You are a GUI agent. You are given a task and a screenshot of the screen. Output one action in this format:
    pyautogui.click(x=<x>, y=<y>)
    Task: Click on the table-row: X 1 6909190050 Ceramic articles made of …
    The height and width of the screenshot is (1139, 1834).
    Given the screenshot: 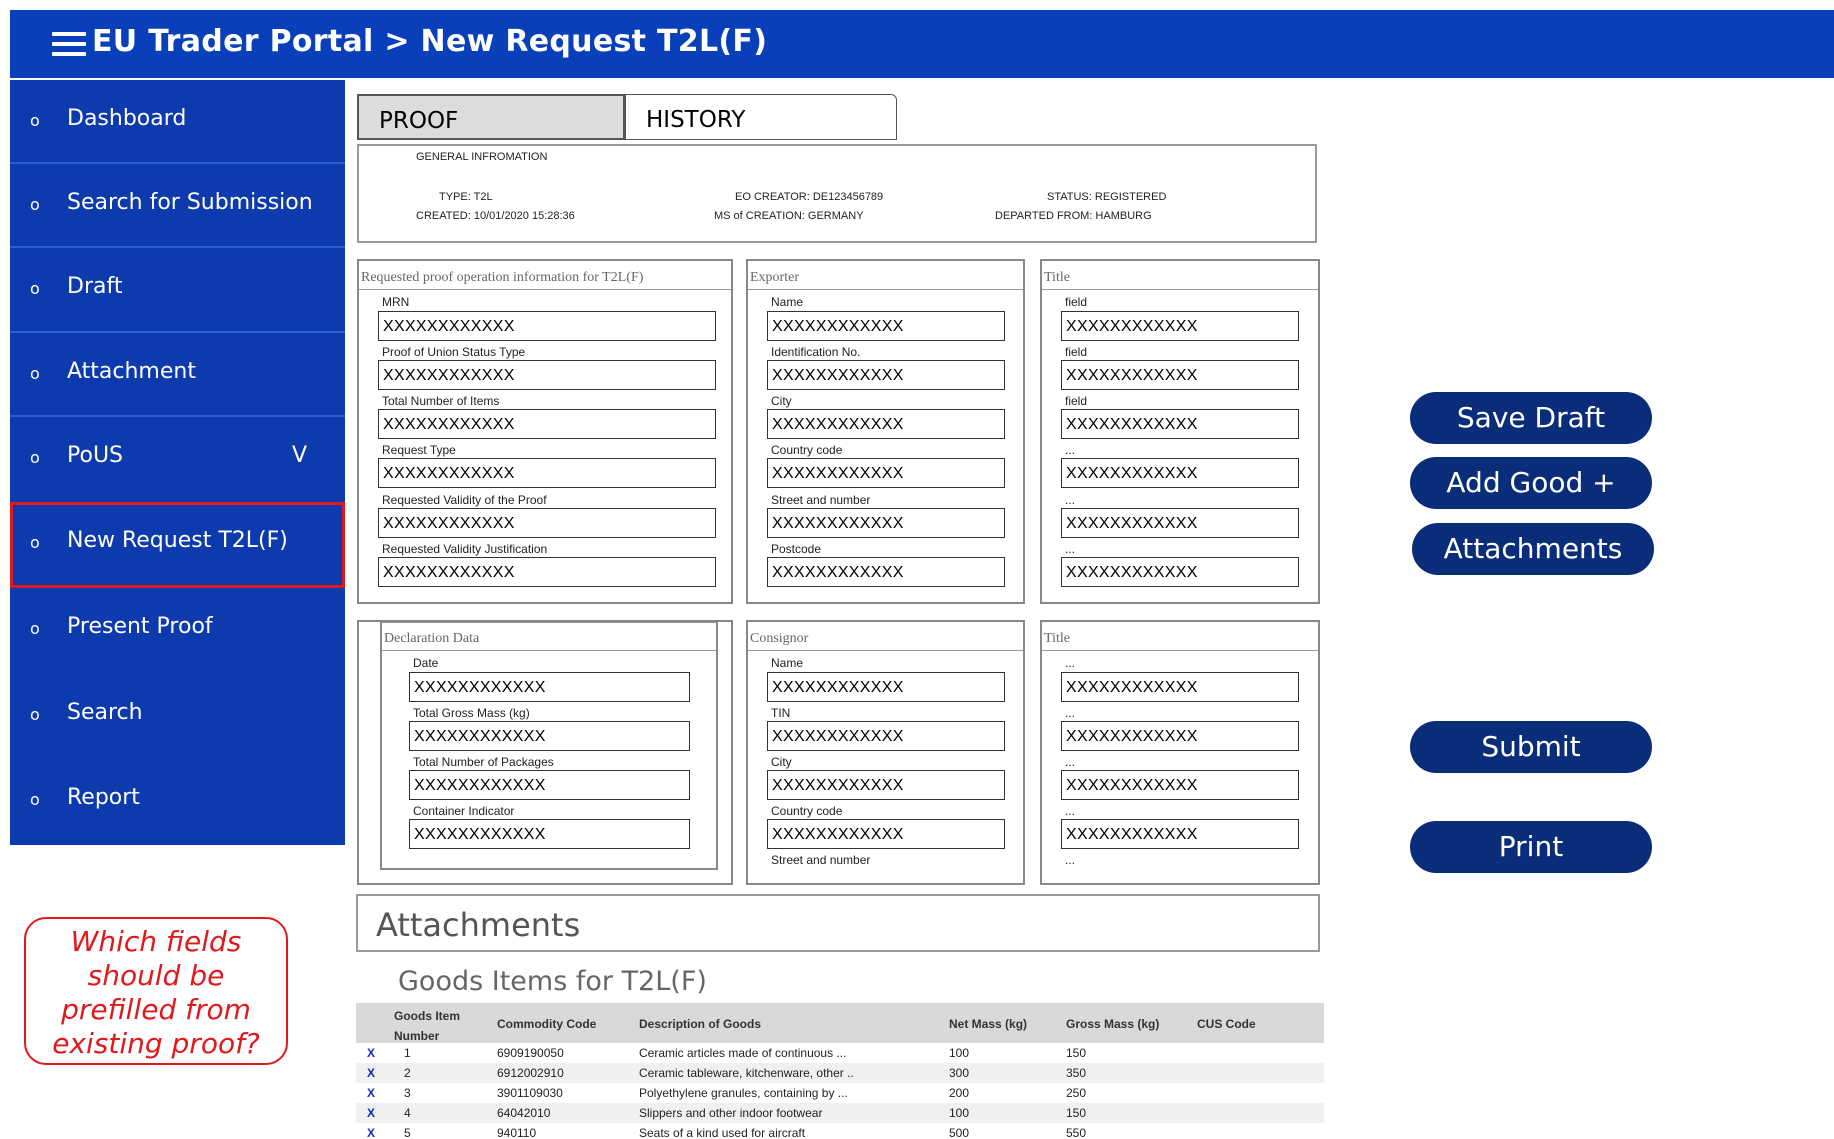 What is the action you would take?
    pyautogui.click(x=840, y=1053)
    